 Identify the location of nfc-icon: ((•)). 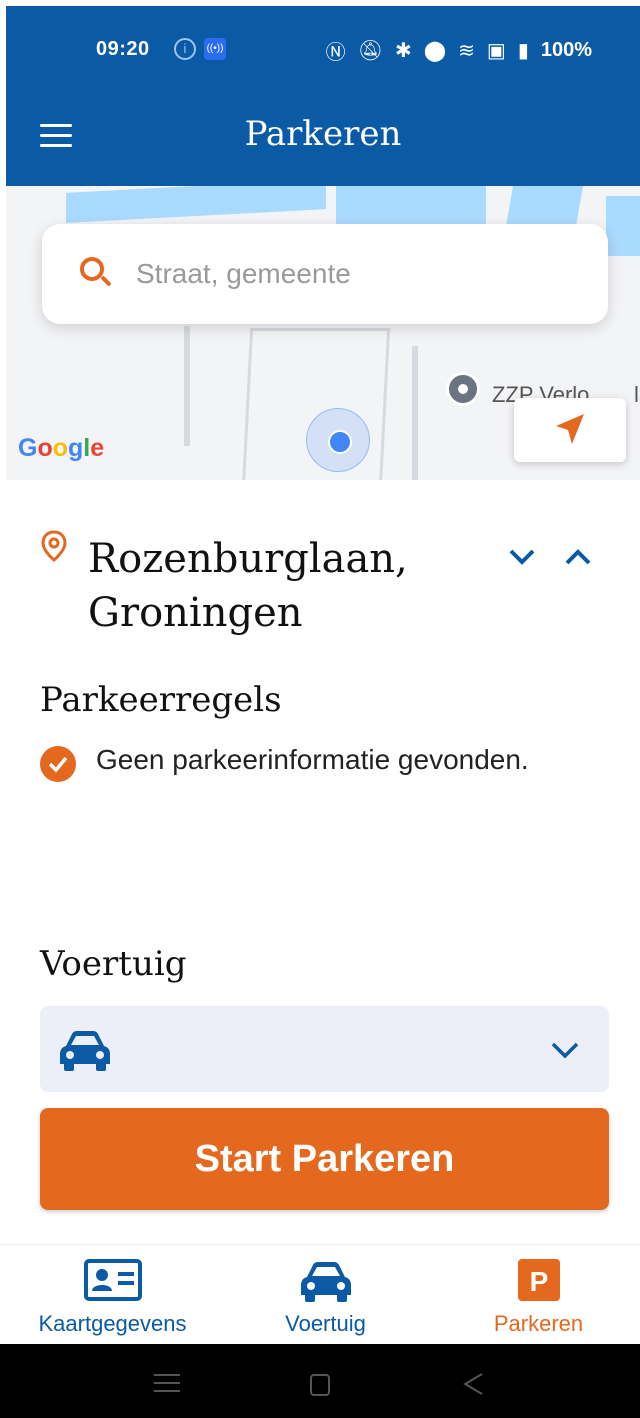
(215, 49).